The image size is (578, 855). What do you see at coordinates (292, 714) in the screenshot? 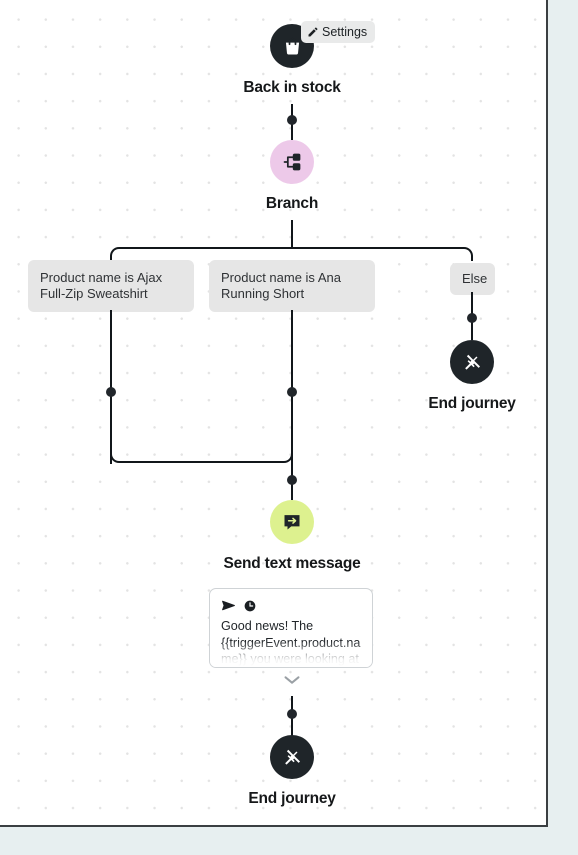
I see `connector-dot-final` at bounding box center [292, 714].